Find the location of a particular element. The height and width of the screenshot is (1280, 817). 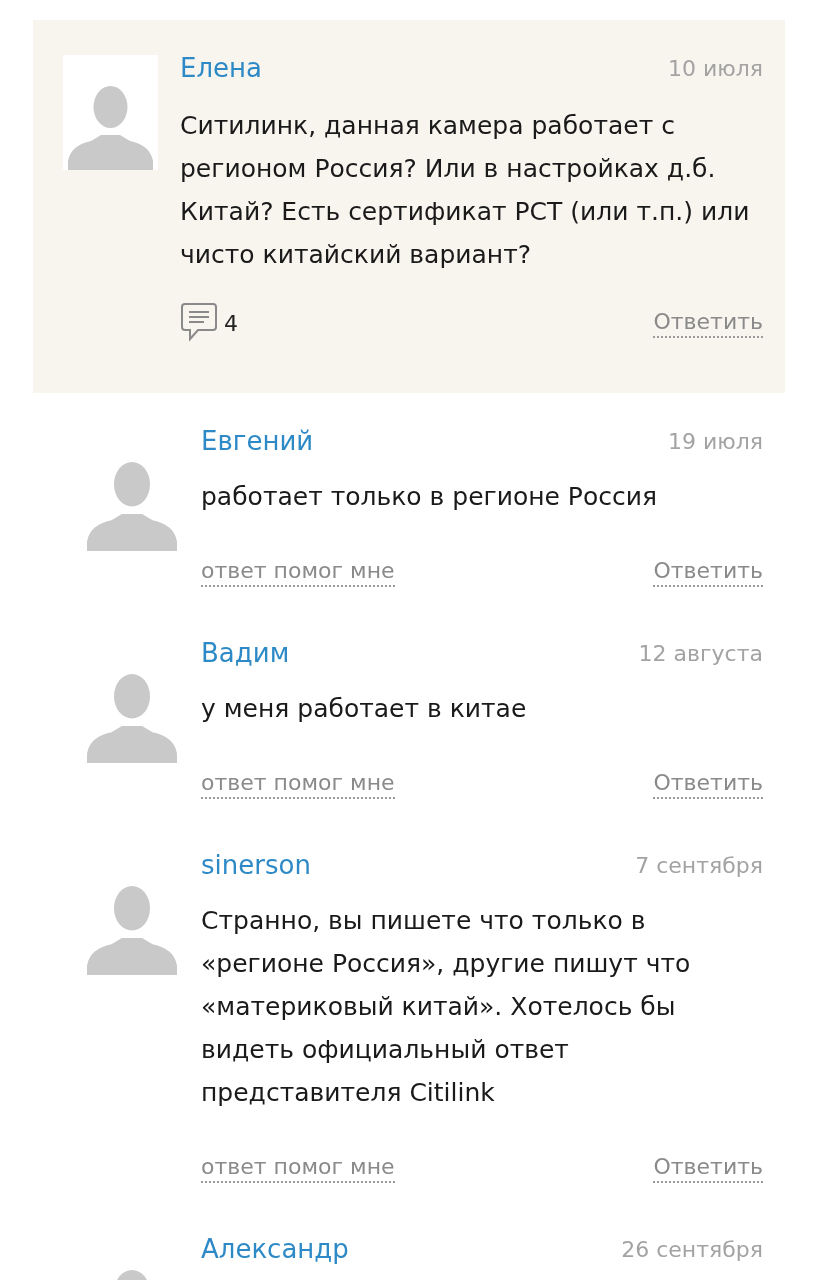

reply-count: 4 is located at coordinates (231, 323).